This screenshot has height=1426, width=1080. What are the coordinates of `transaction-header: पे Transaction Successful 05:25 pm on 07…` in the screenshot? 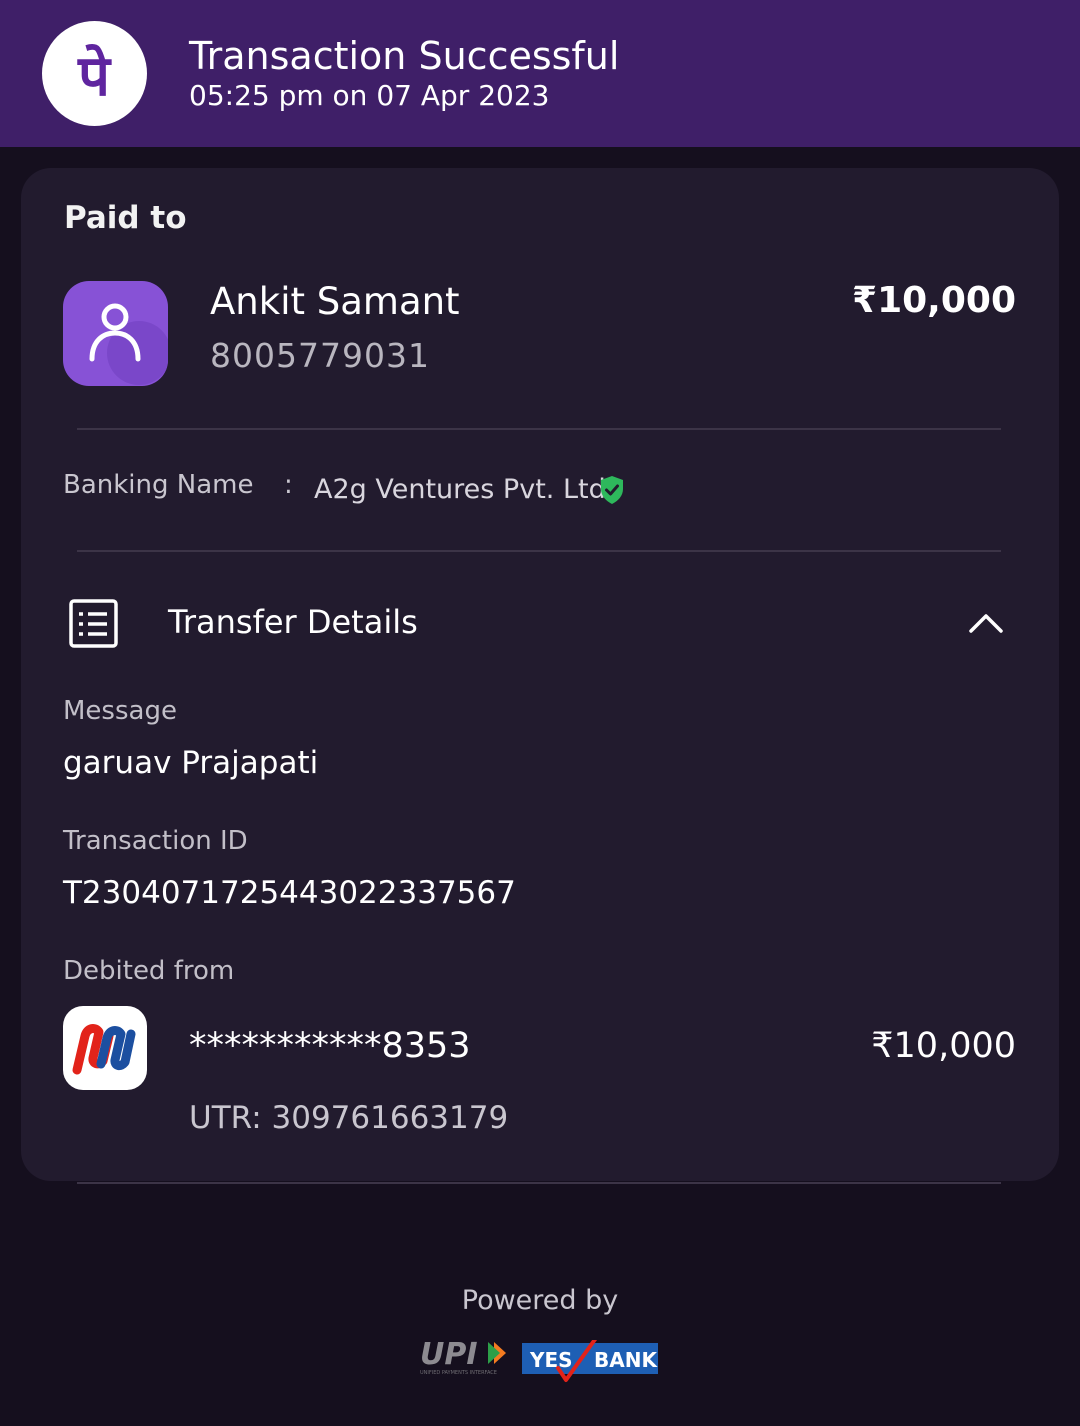 It's located at (540, 73).